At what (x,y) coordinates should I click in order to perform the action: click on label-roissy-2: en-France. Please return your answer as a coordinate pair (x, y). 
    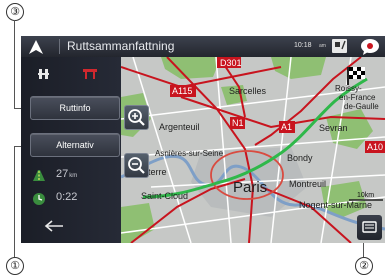
    Looking at the image, I should click on (357, 97).